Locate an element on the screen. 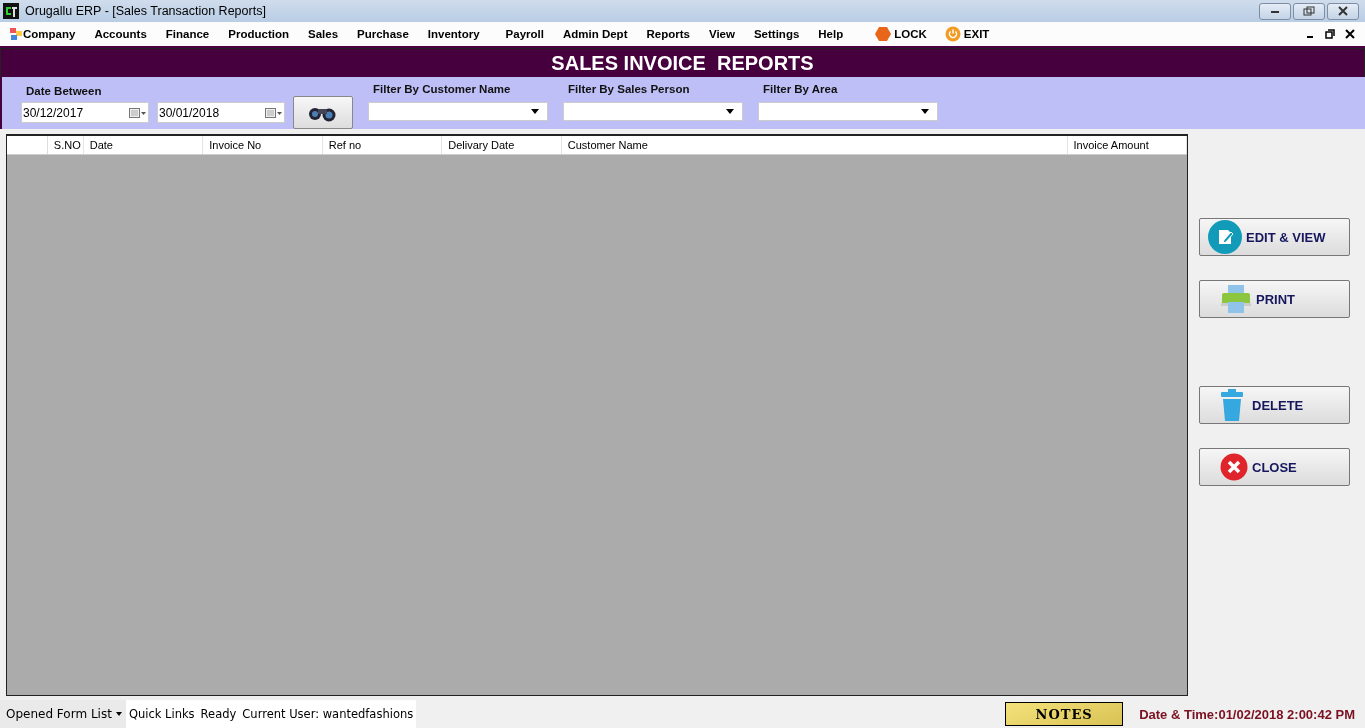 This screenshot has width=1365, height=728. close-button: CLOSE is located at coordinates (1274, 467).